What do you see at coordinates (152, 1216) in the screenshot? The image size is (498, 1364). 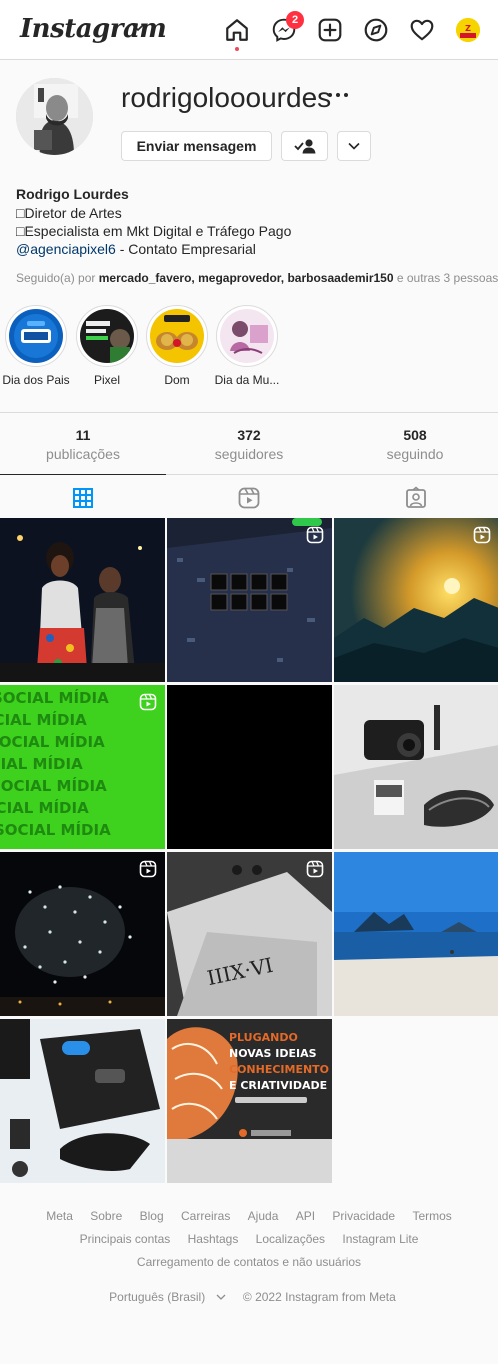 I see `footer-link: Blog` at bounding box center [152, 1216].